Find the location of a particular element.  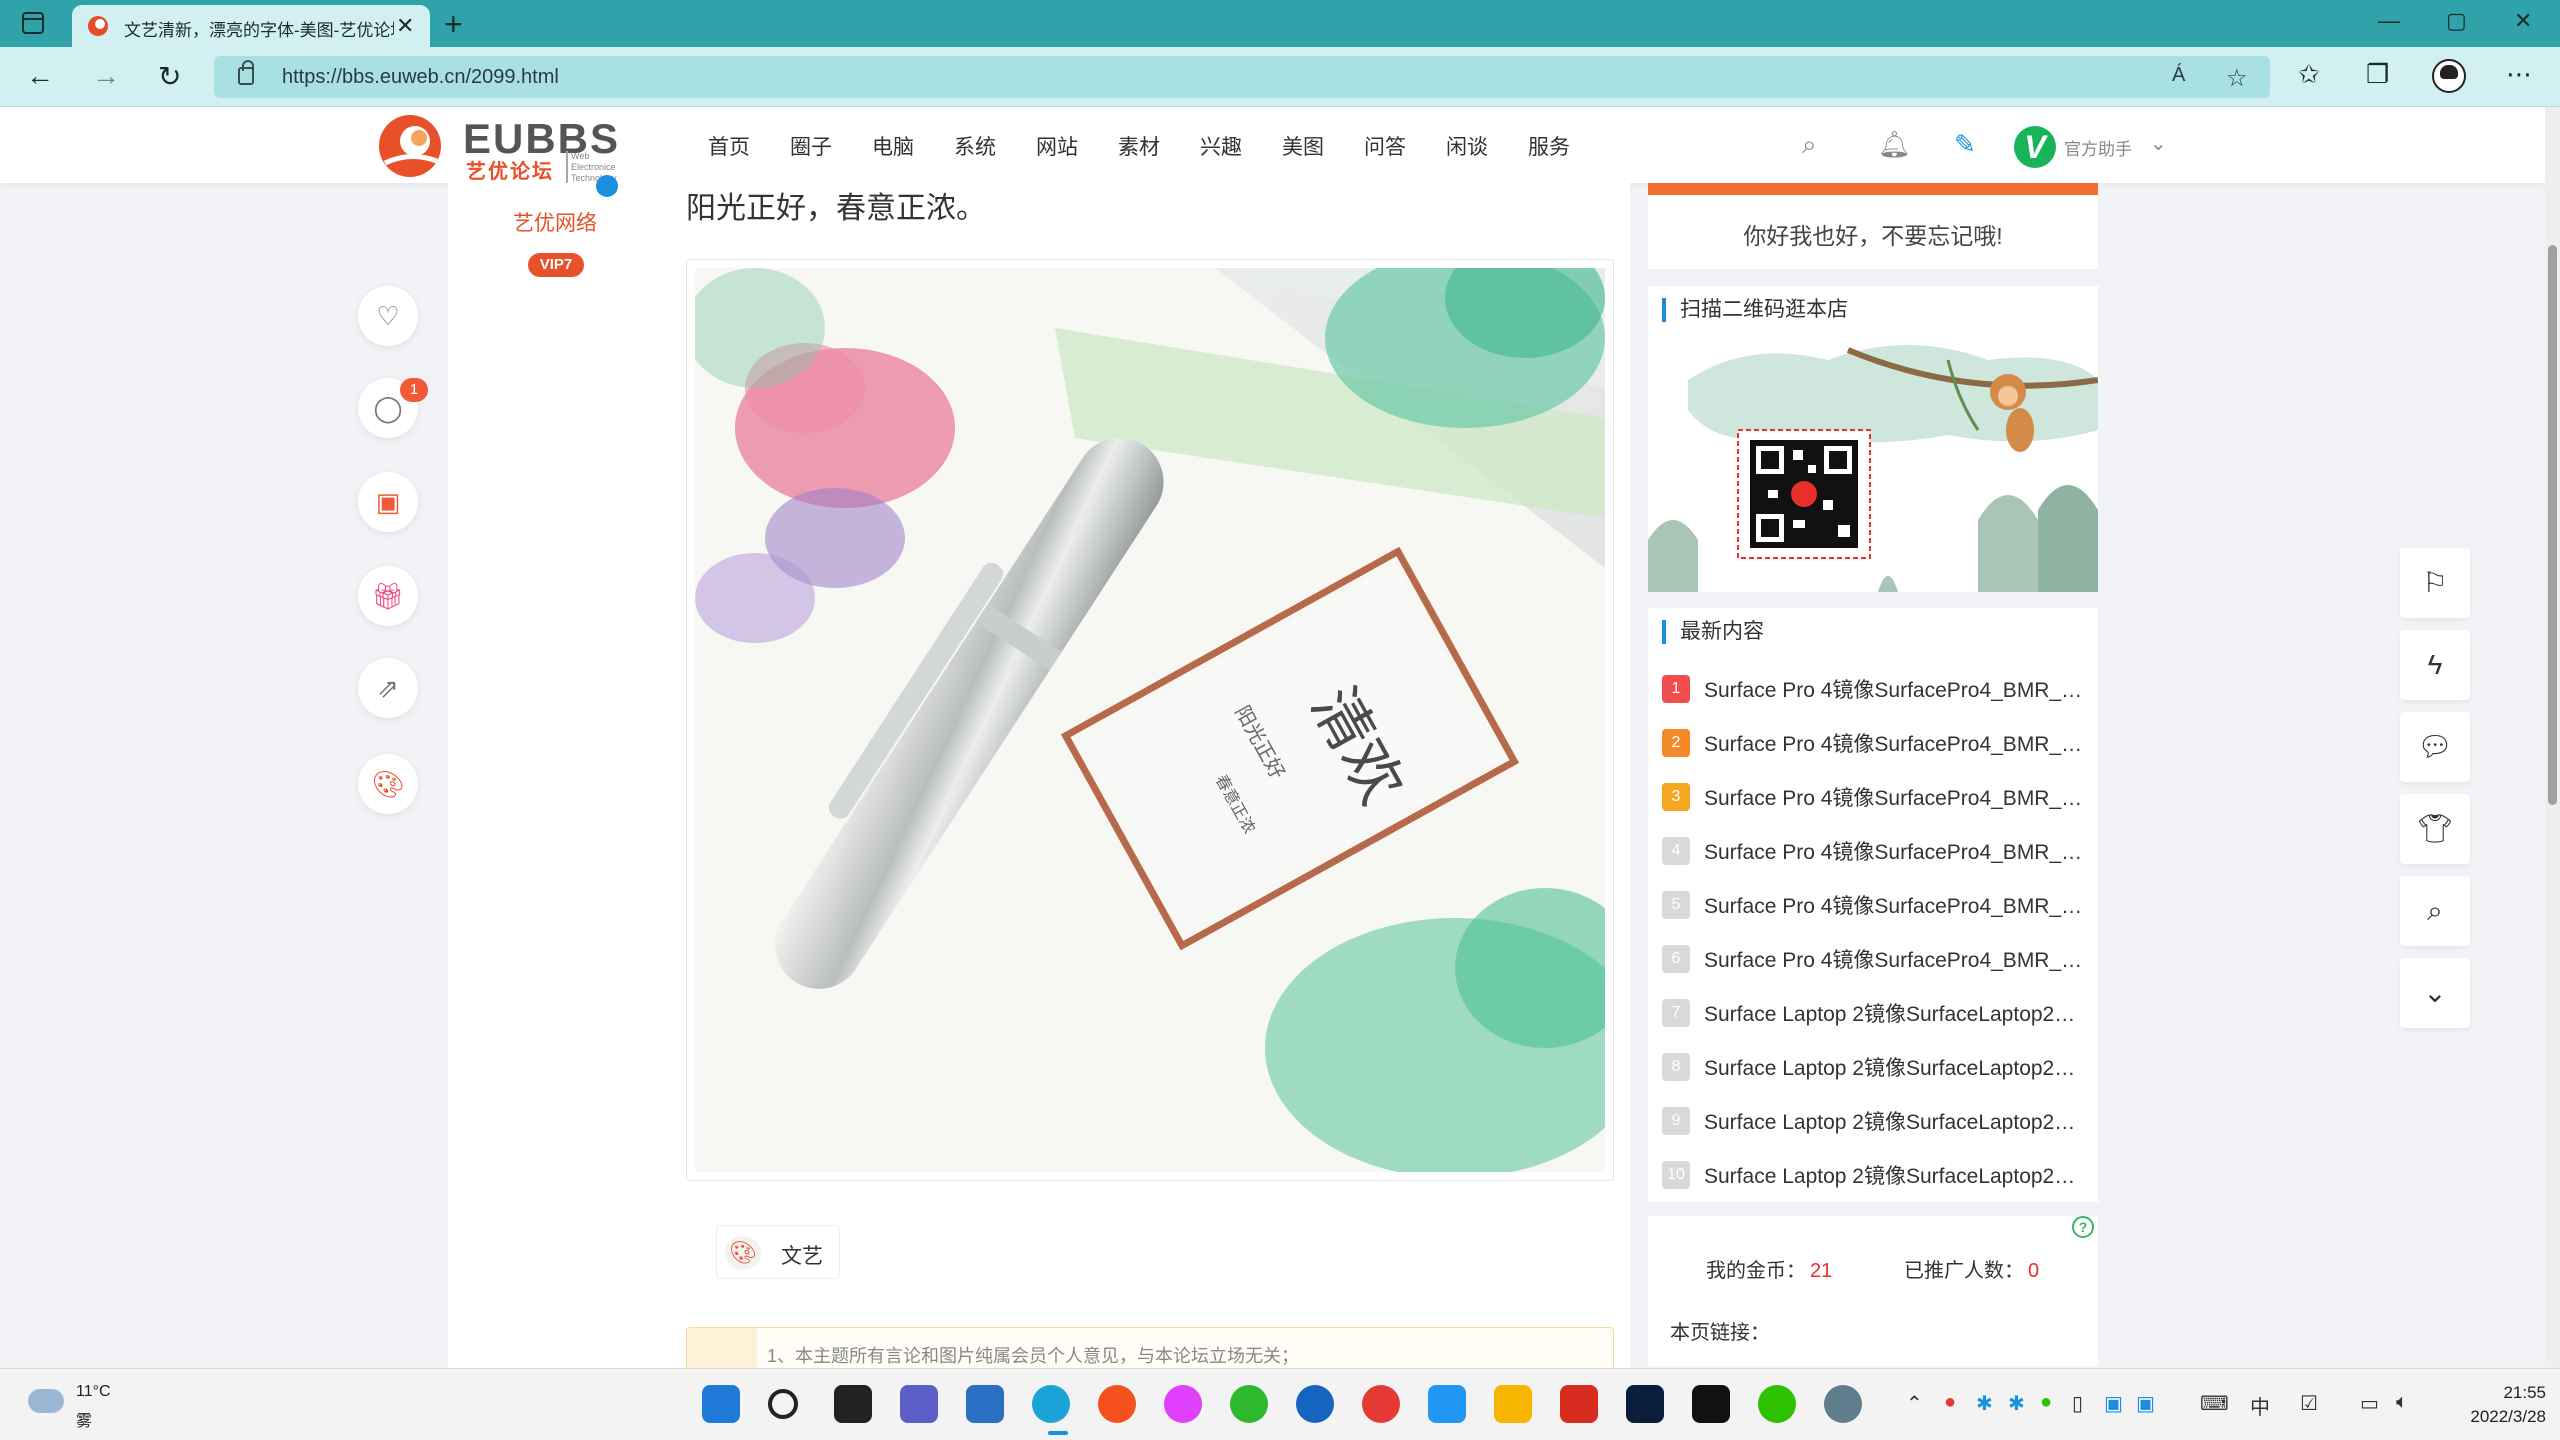

gift-icon: 🎁︎ is located at coordinates (388, 596).